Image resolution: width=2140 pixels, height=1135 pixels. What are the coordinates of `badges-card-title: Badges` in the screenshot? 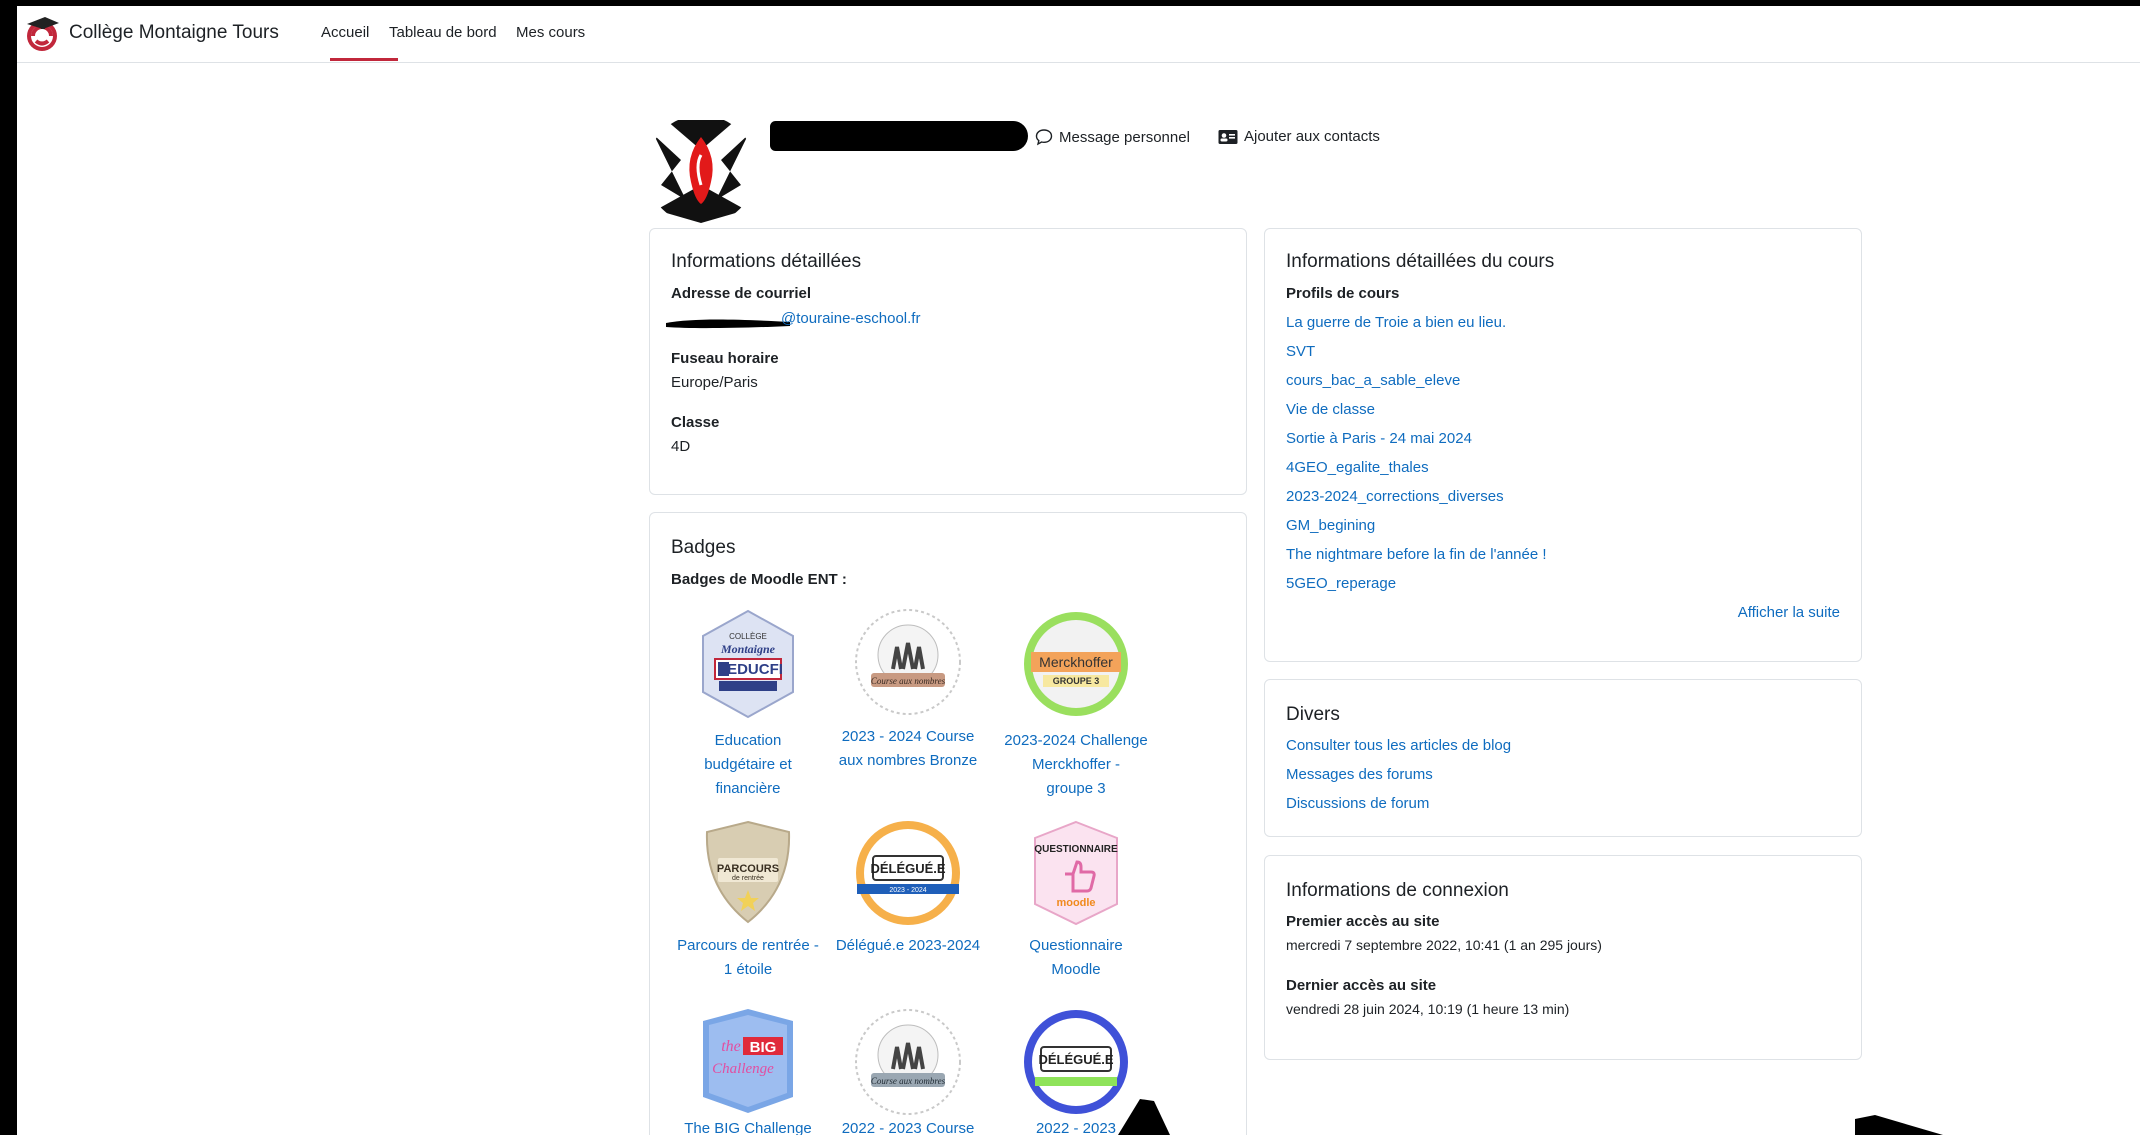 It's located at (703, 547).